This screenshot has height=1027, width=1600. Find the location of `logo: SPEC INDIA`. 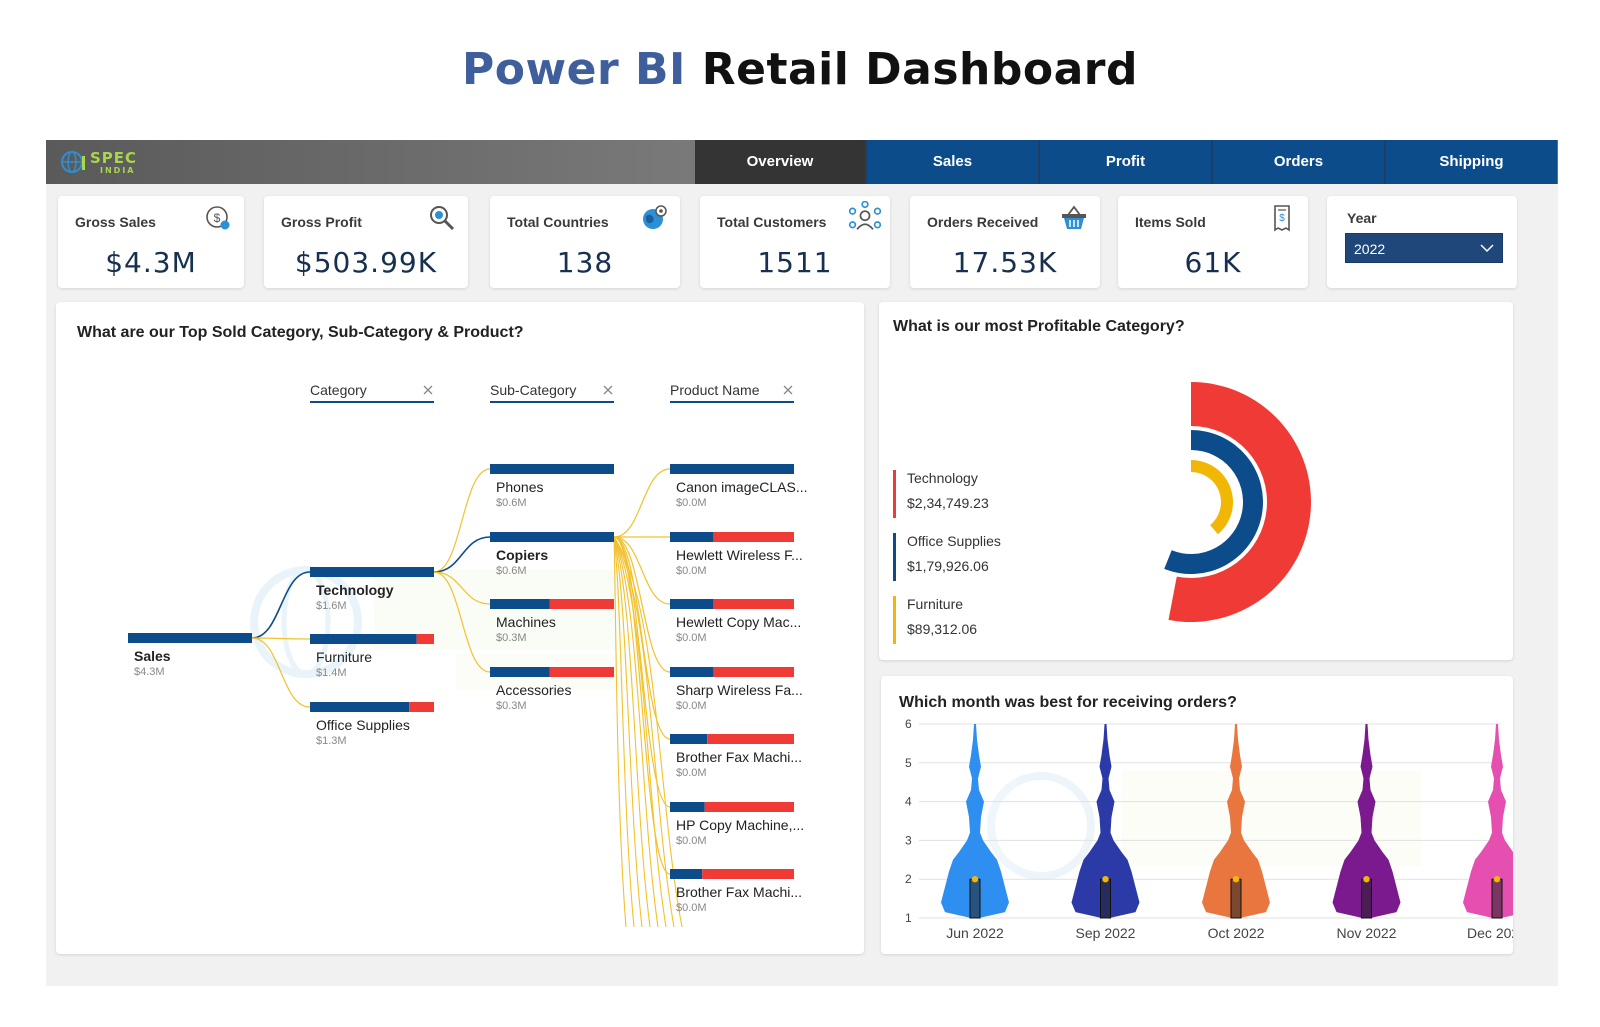

logo: SPEC INDIA is located at coordinates (100, 162).